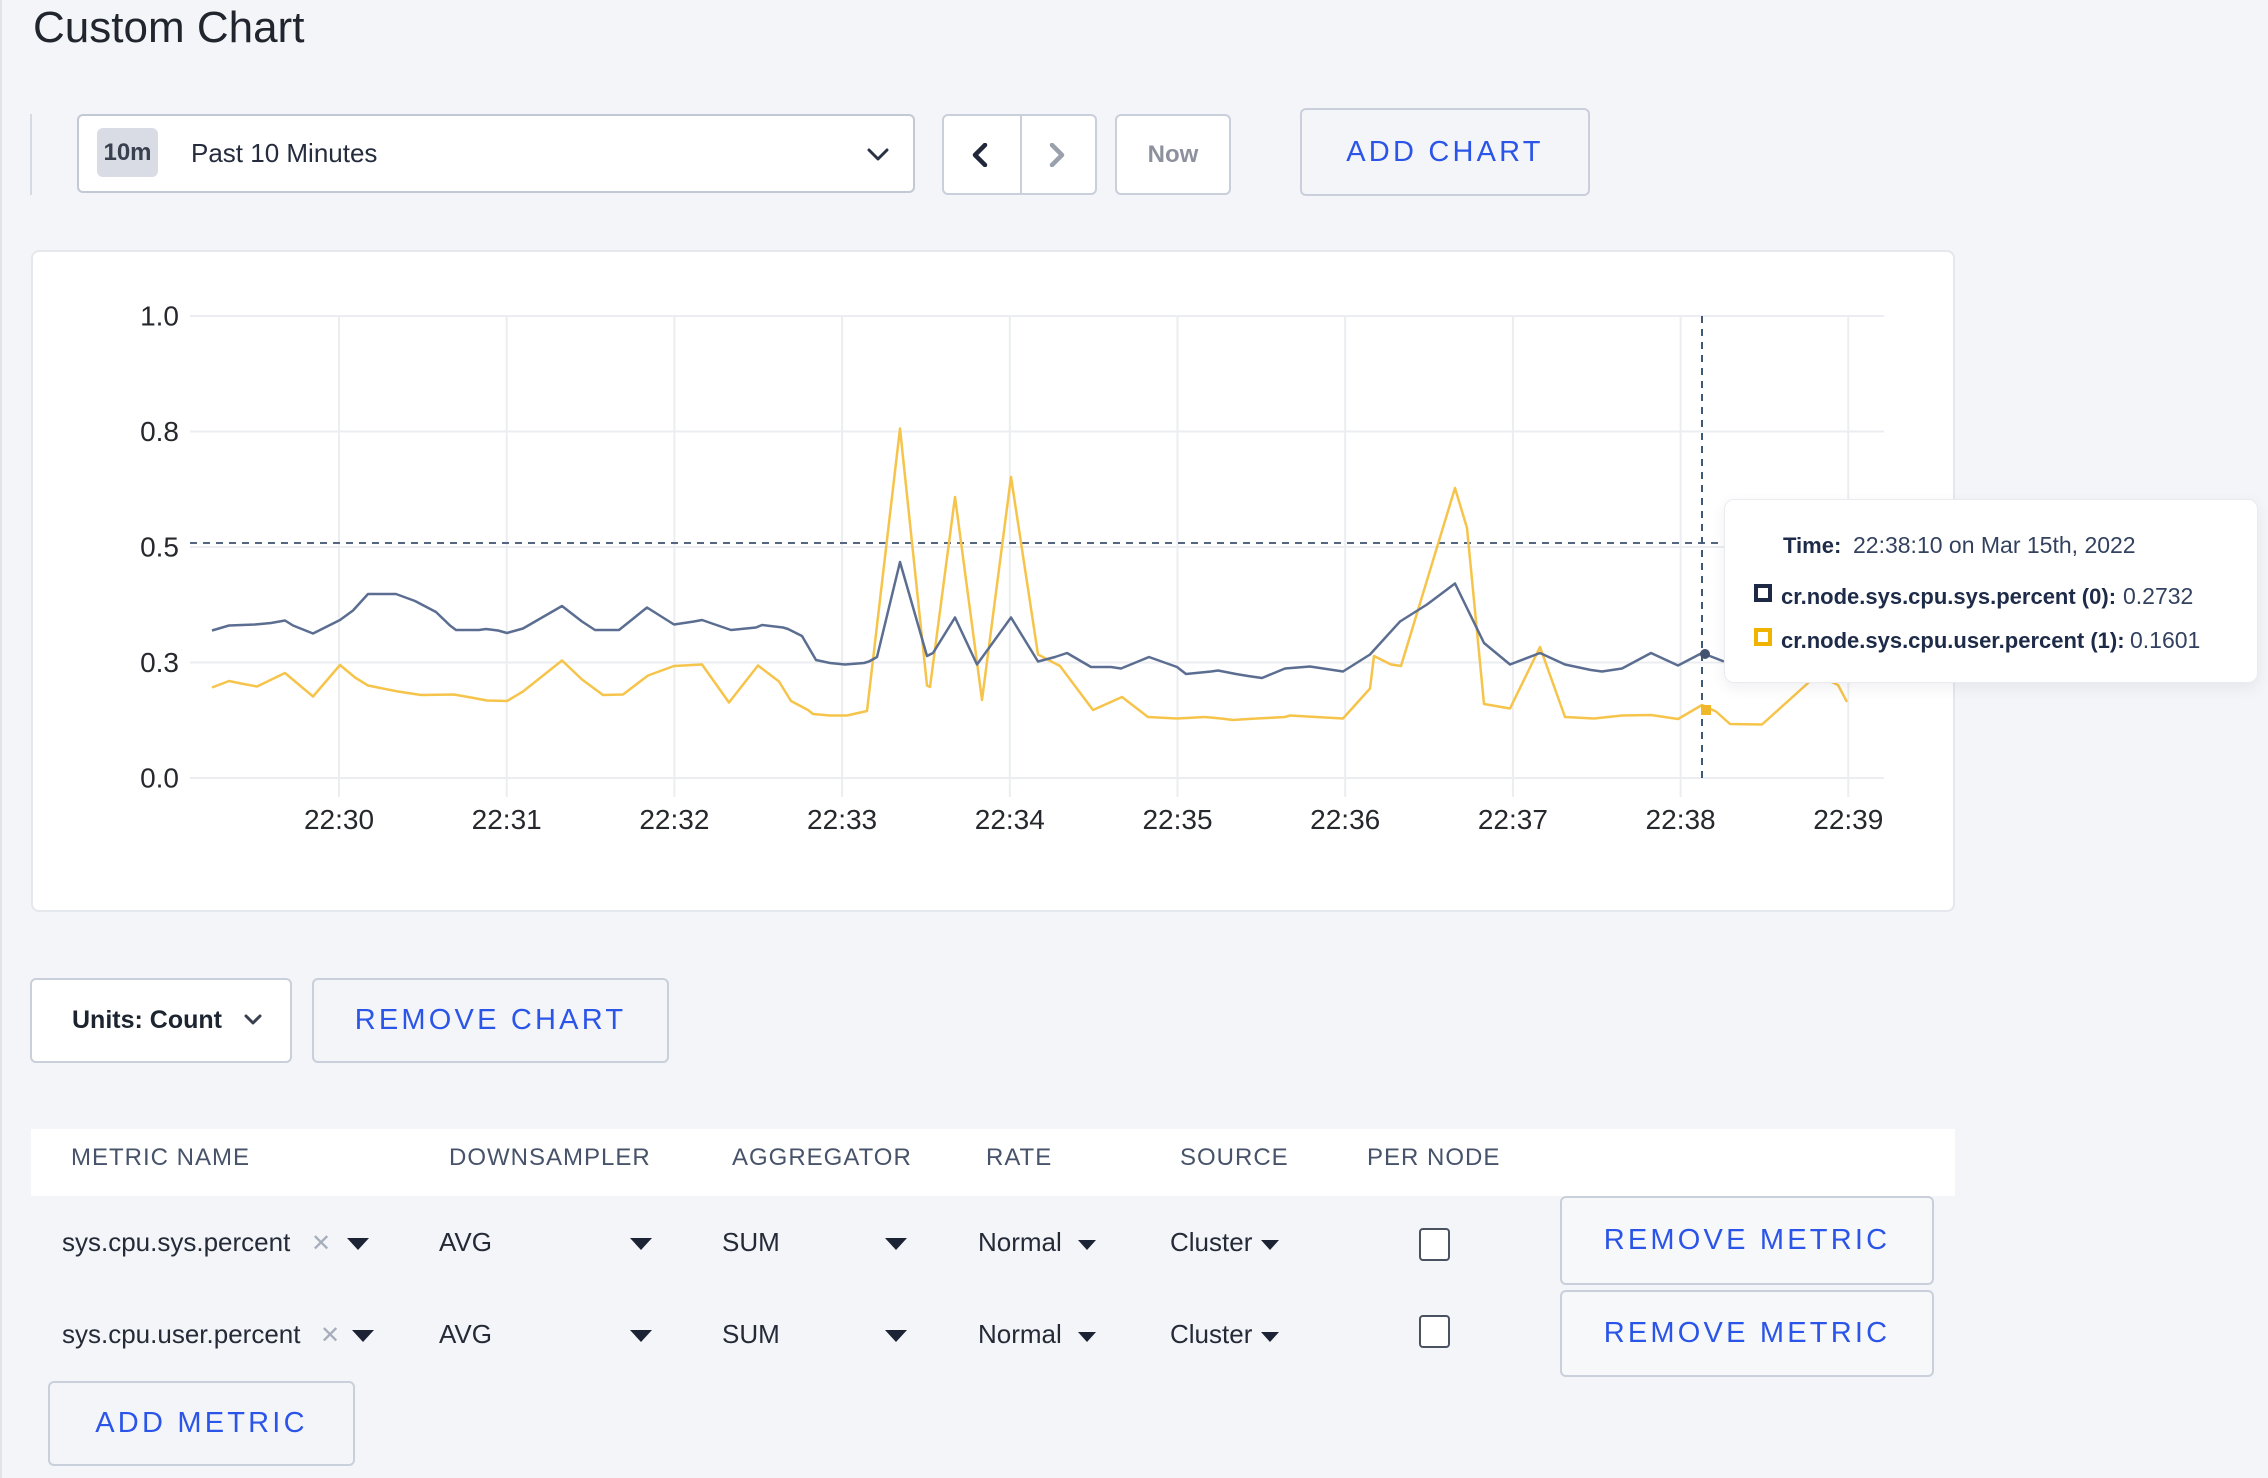 The height and width of the screenshot is (1478, 2268). Describe the element at coordinates (842, 819) in the screenshot. I see `svg-text: 22:33` at that location.